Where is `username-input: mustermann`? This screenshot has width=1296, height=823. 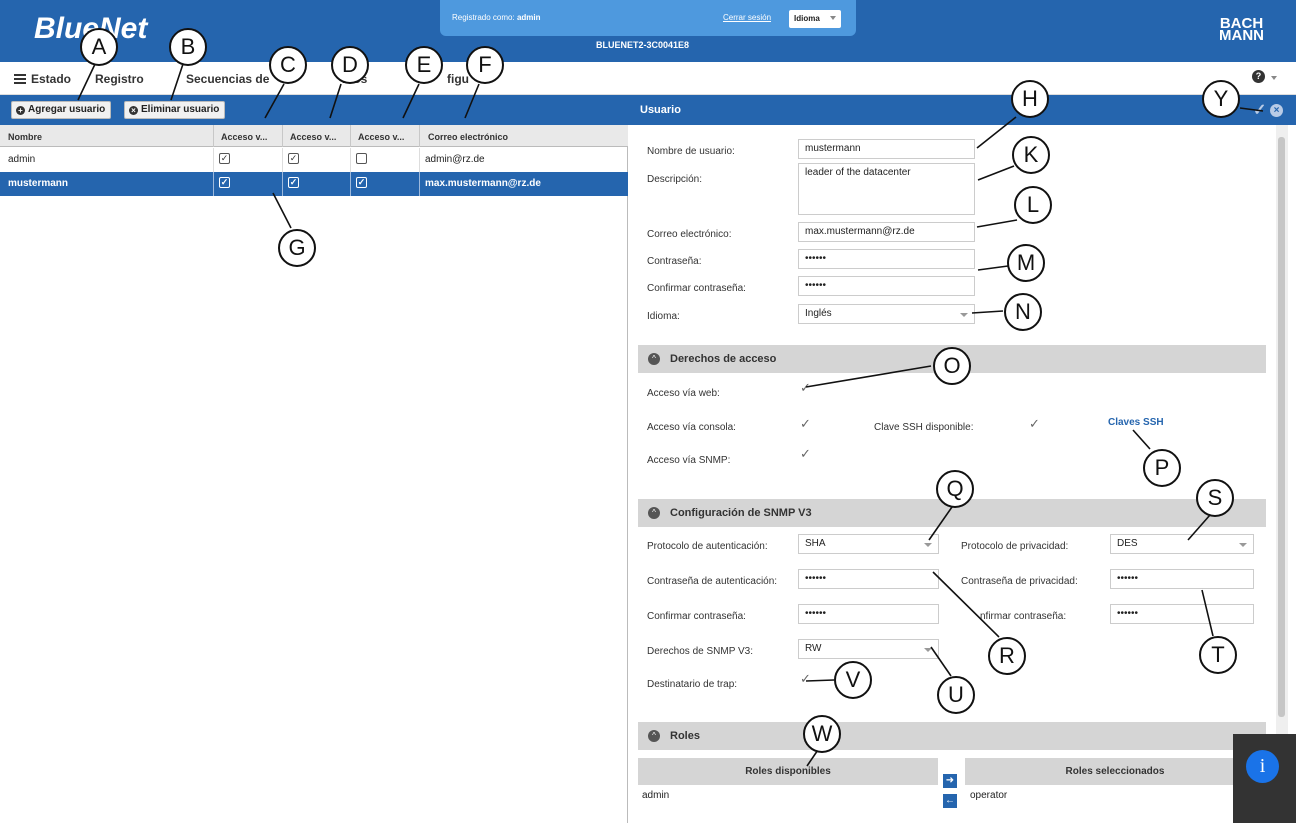 username-input: mustermann is located at coordinates (886, 149).